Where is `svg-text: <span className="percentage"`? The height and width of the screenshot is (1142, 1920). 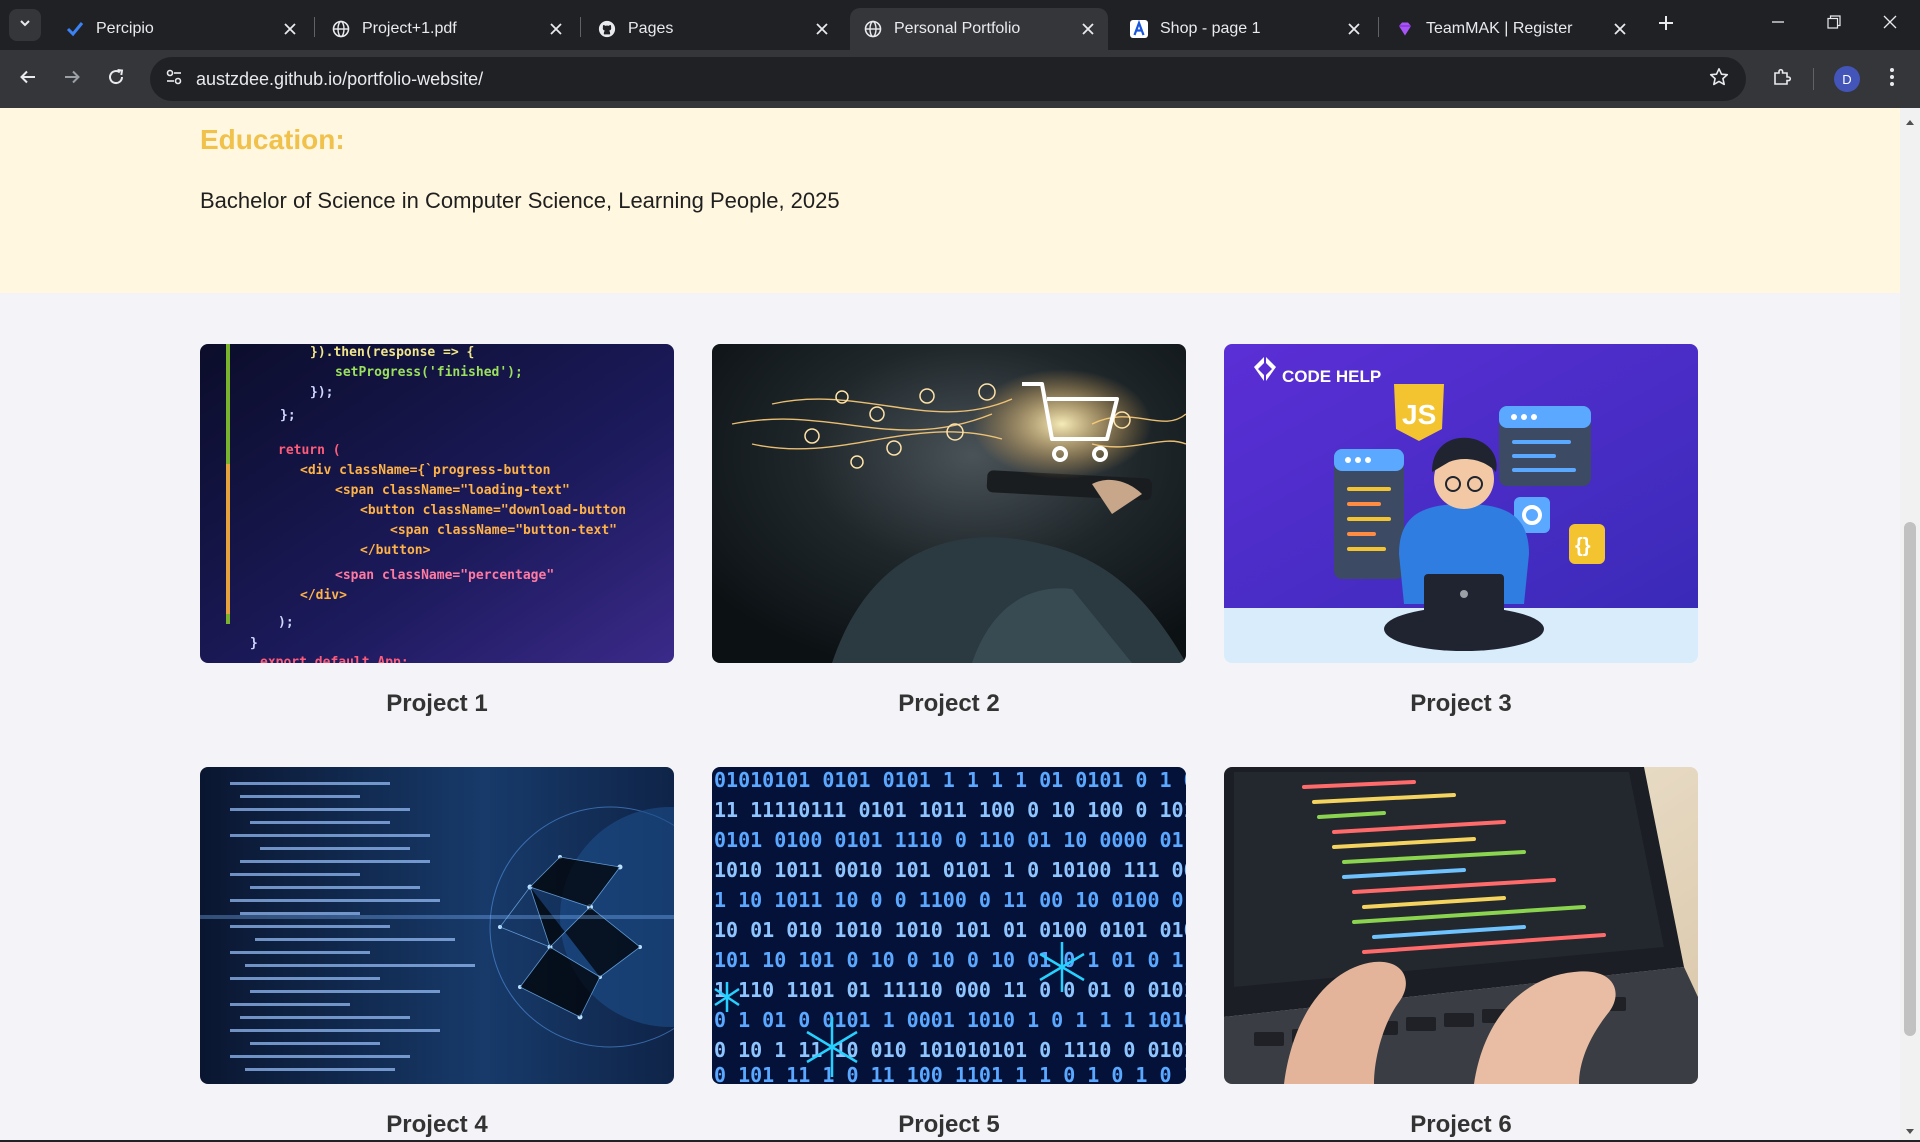
svg-text: <span className="percentage" is located at coordinates (444, 575).